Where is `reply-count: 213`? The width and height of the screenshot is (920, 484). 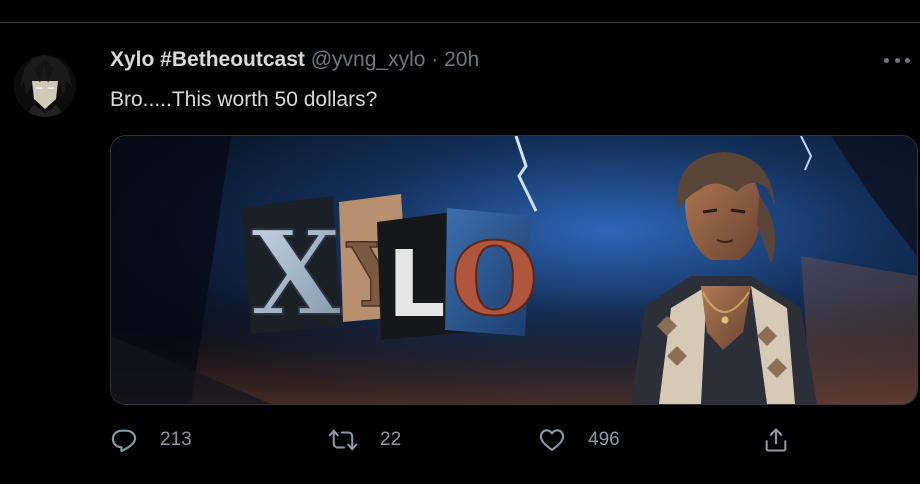
reply-count: 213 is located at coordinates (176, 439).